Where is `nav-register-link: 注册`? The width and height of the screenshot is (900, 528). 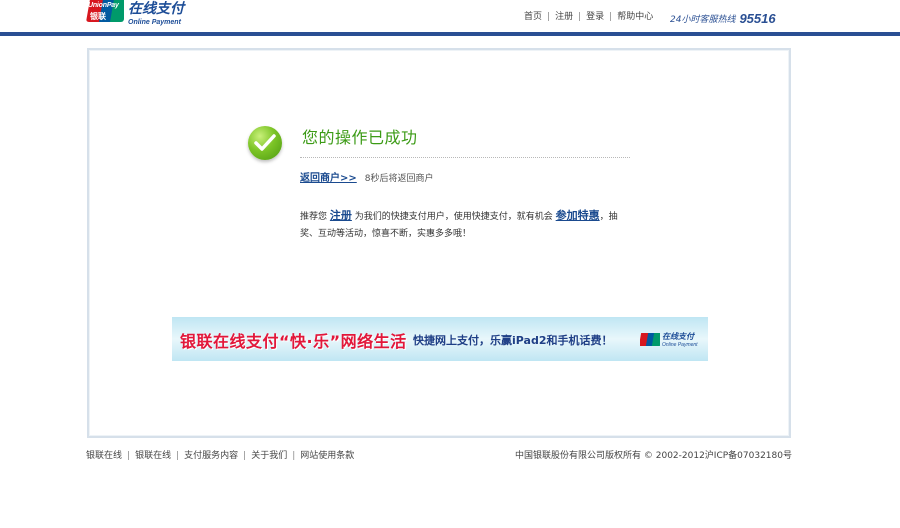
nav-register-link: 注册 is located at coordinates (564, 17).